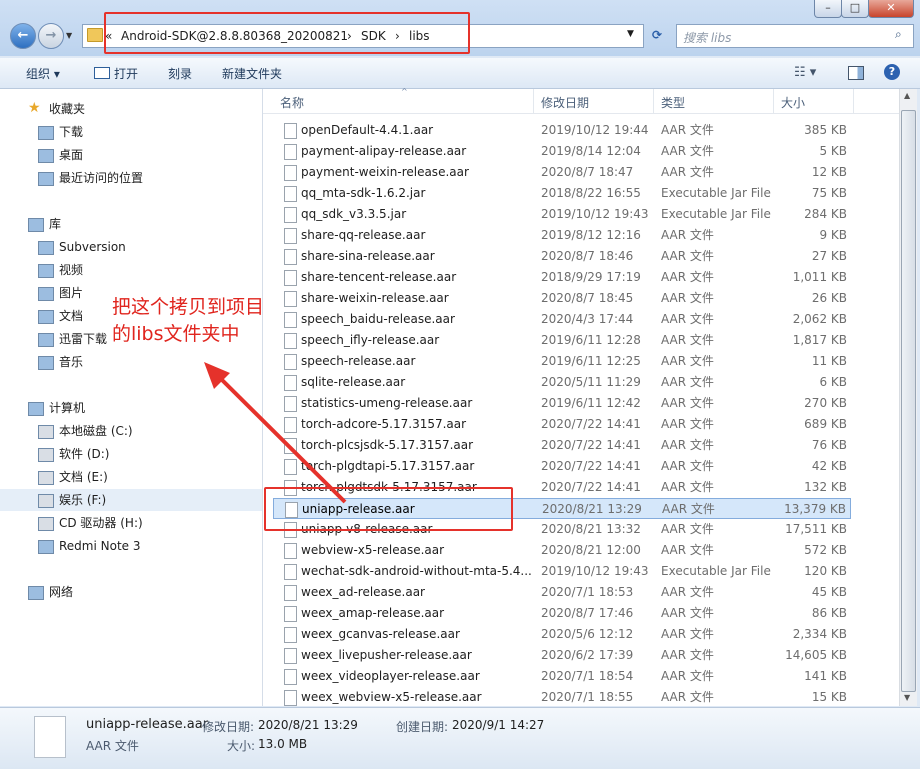 Image resolution: width=920 pixels, height=769 pixels. What do you see at coordinates (279, 437) in the screenshot?
I see `arrow-line` at bounding box center [279, 437].